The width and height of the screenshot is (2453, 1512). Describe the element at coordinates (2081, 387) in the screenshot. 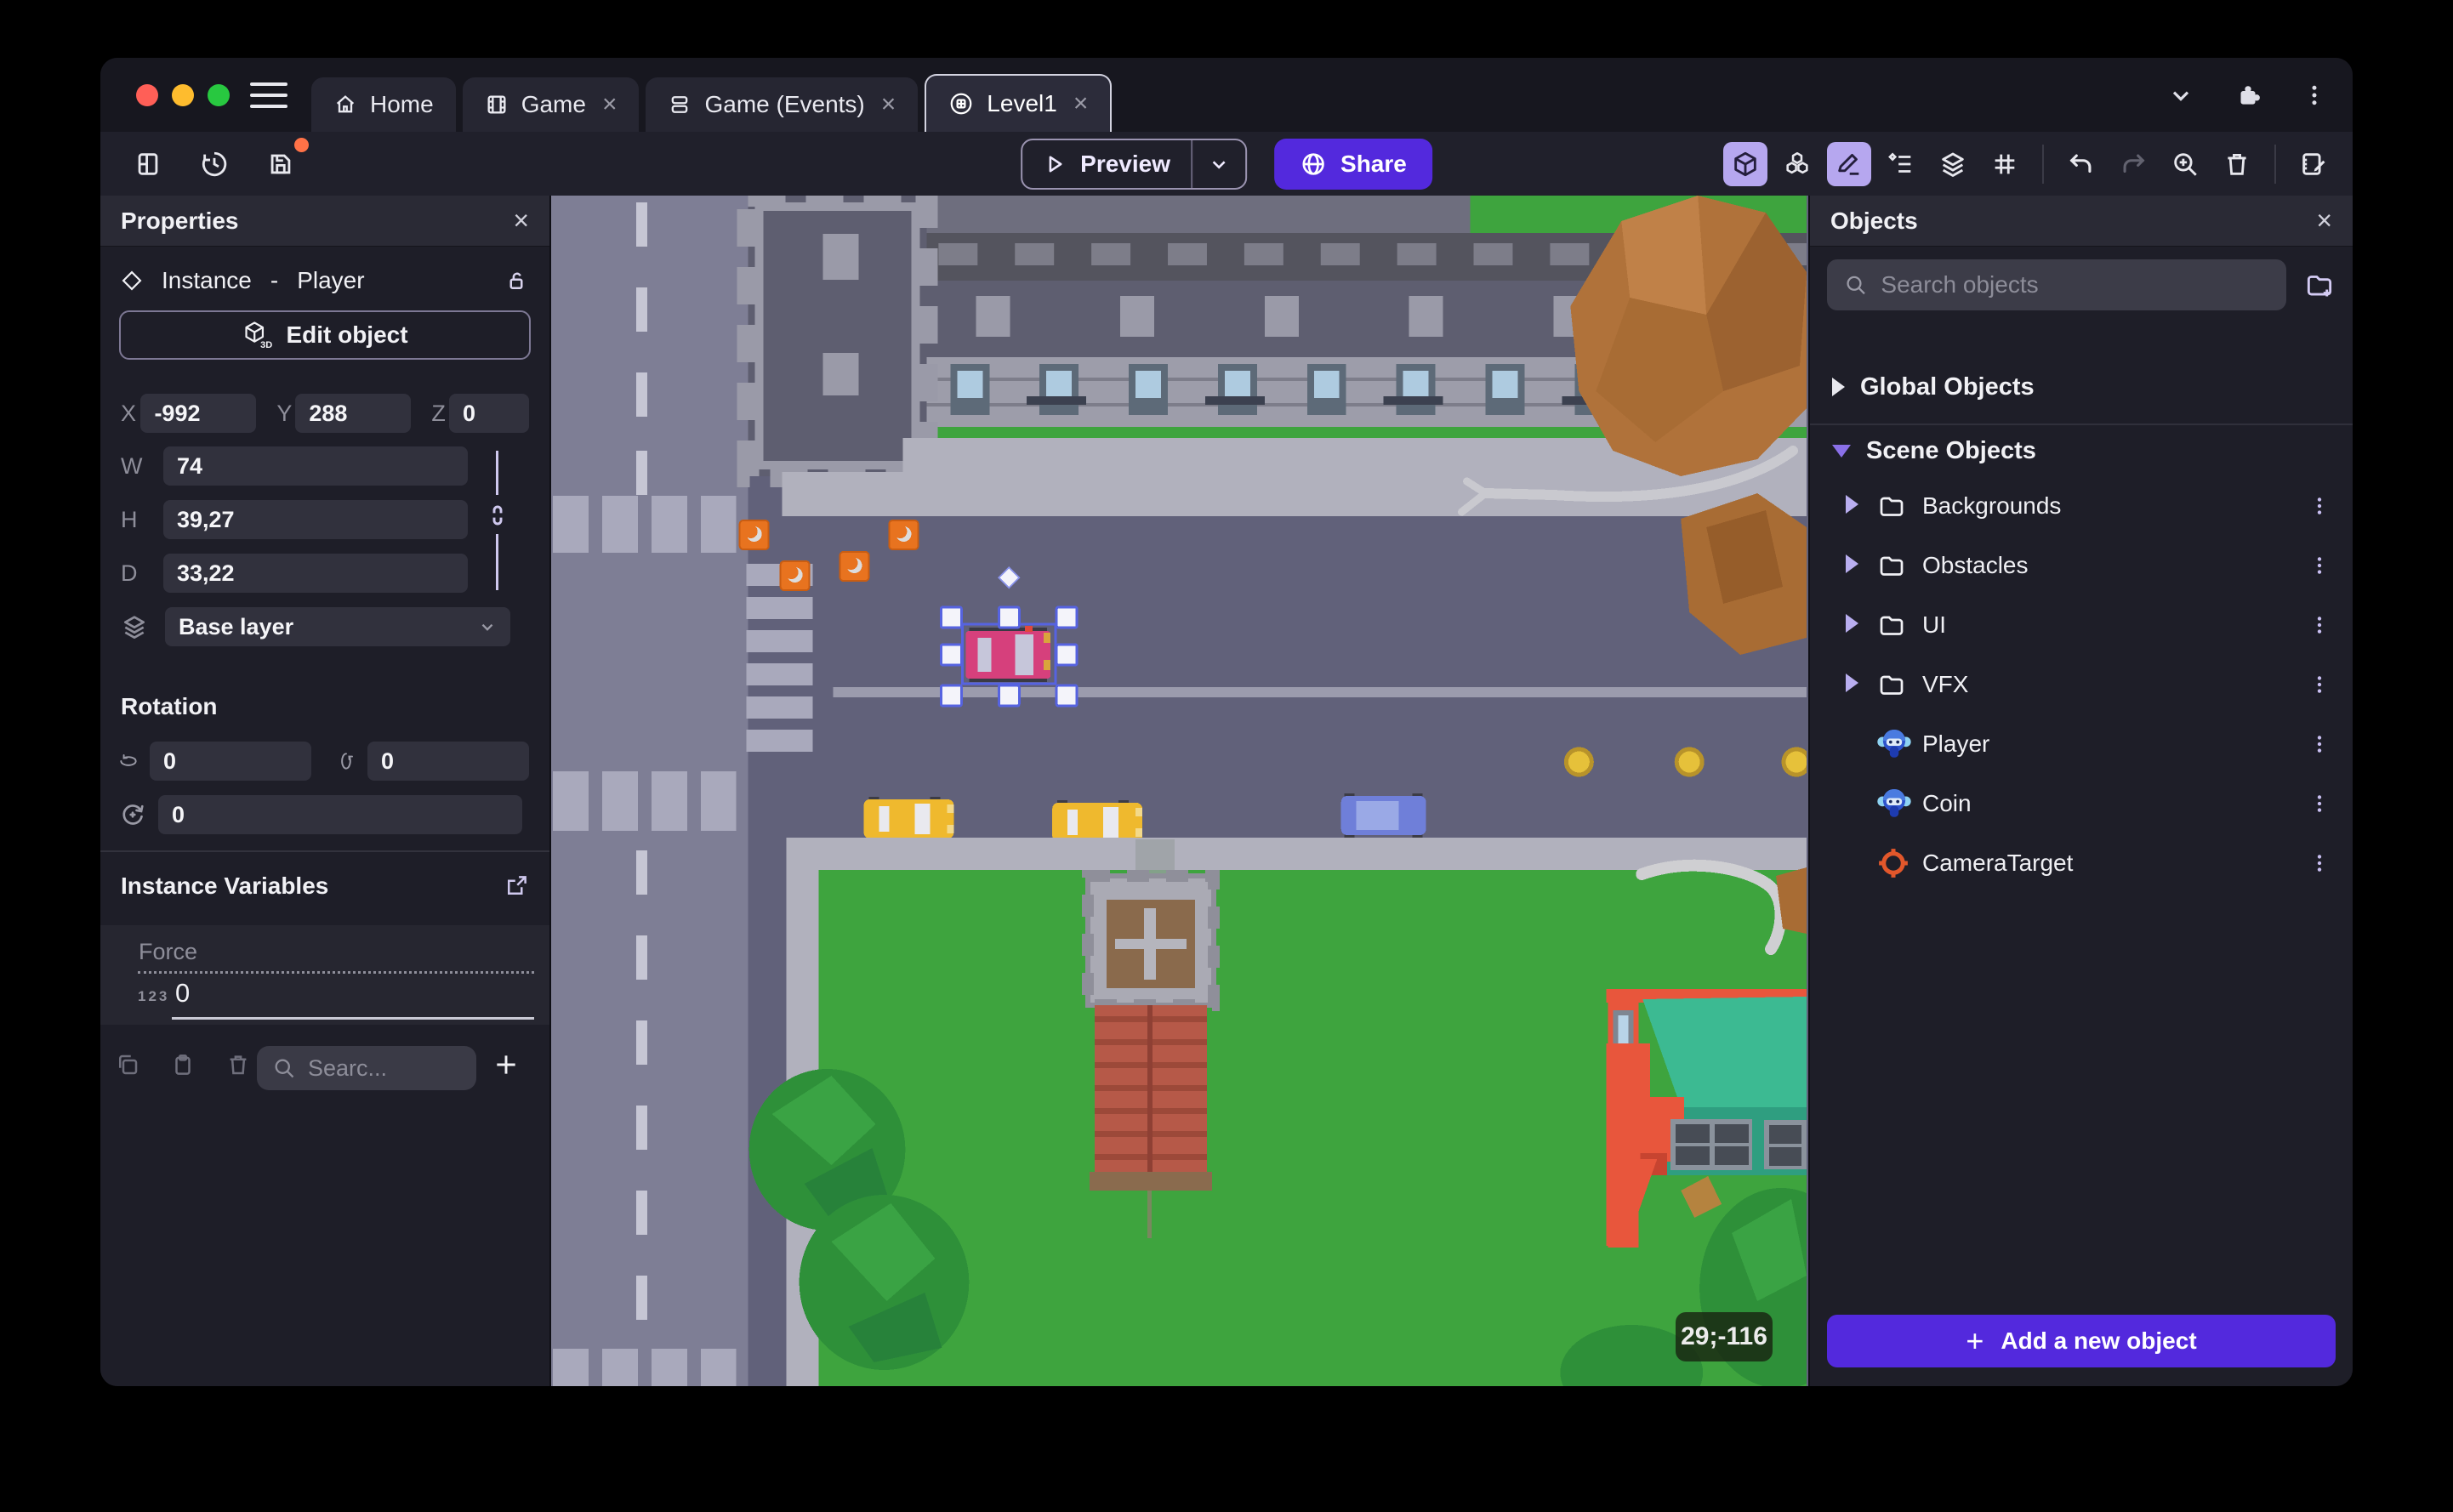

I see `global-objects-group: Global Objects` at that location.